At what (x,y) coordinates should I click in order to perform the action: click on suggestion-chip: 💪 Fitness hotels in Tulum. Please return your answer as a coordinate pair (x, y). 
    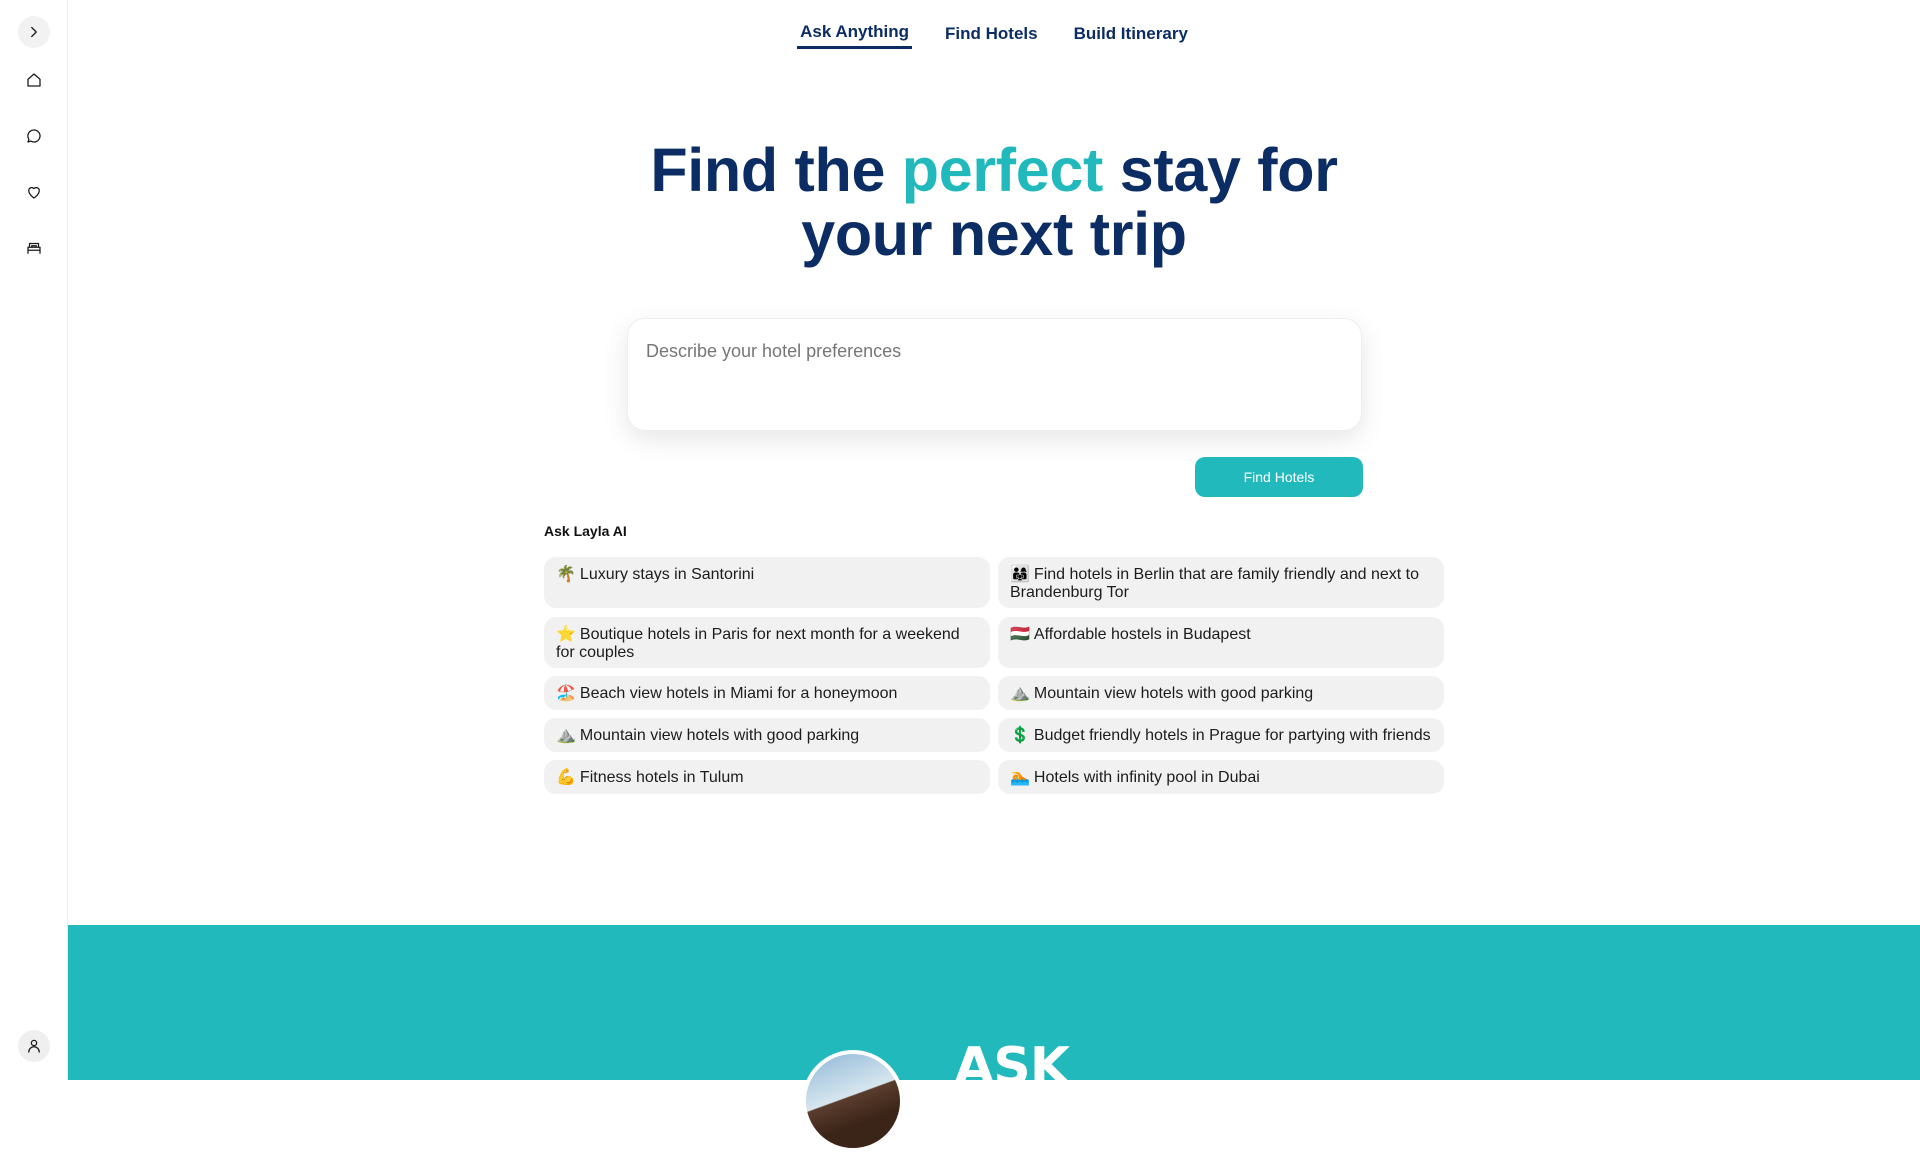
    Looking at the image, I should click on (767, 777).